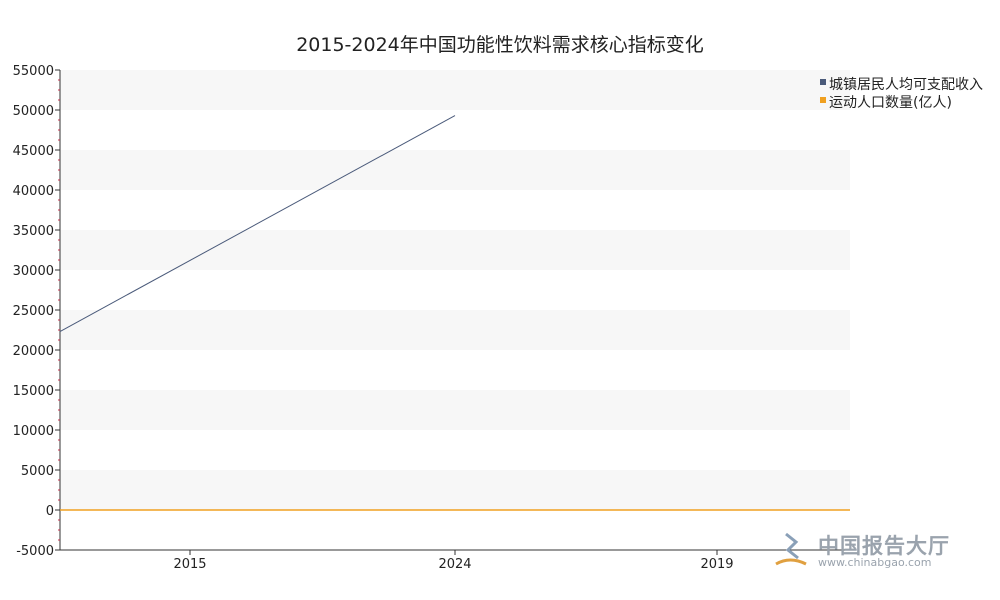  I want to click on y-tick-label: 25000, so click(33, 311).